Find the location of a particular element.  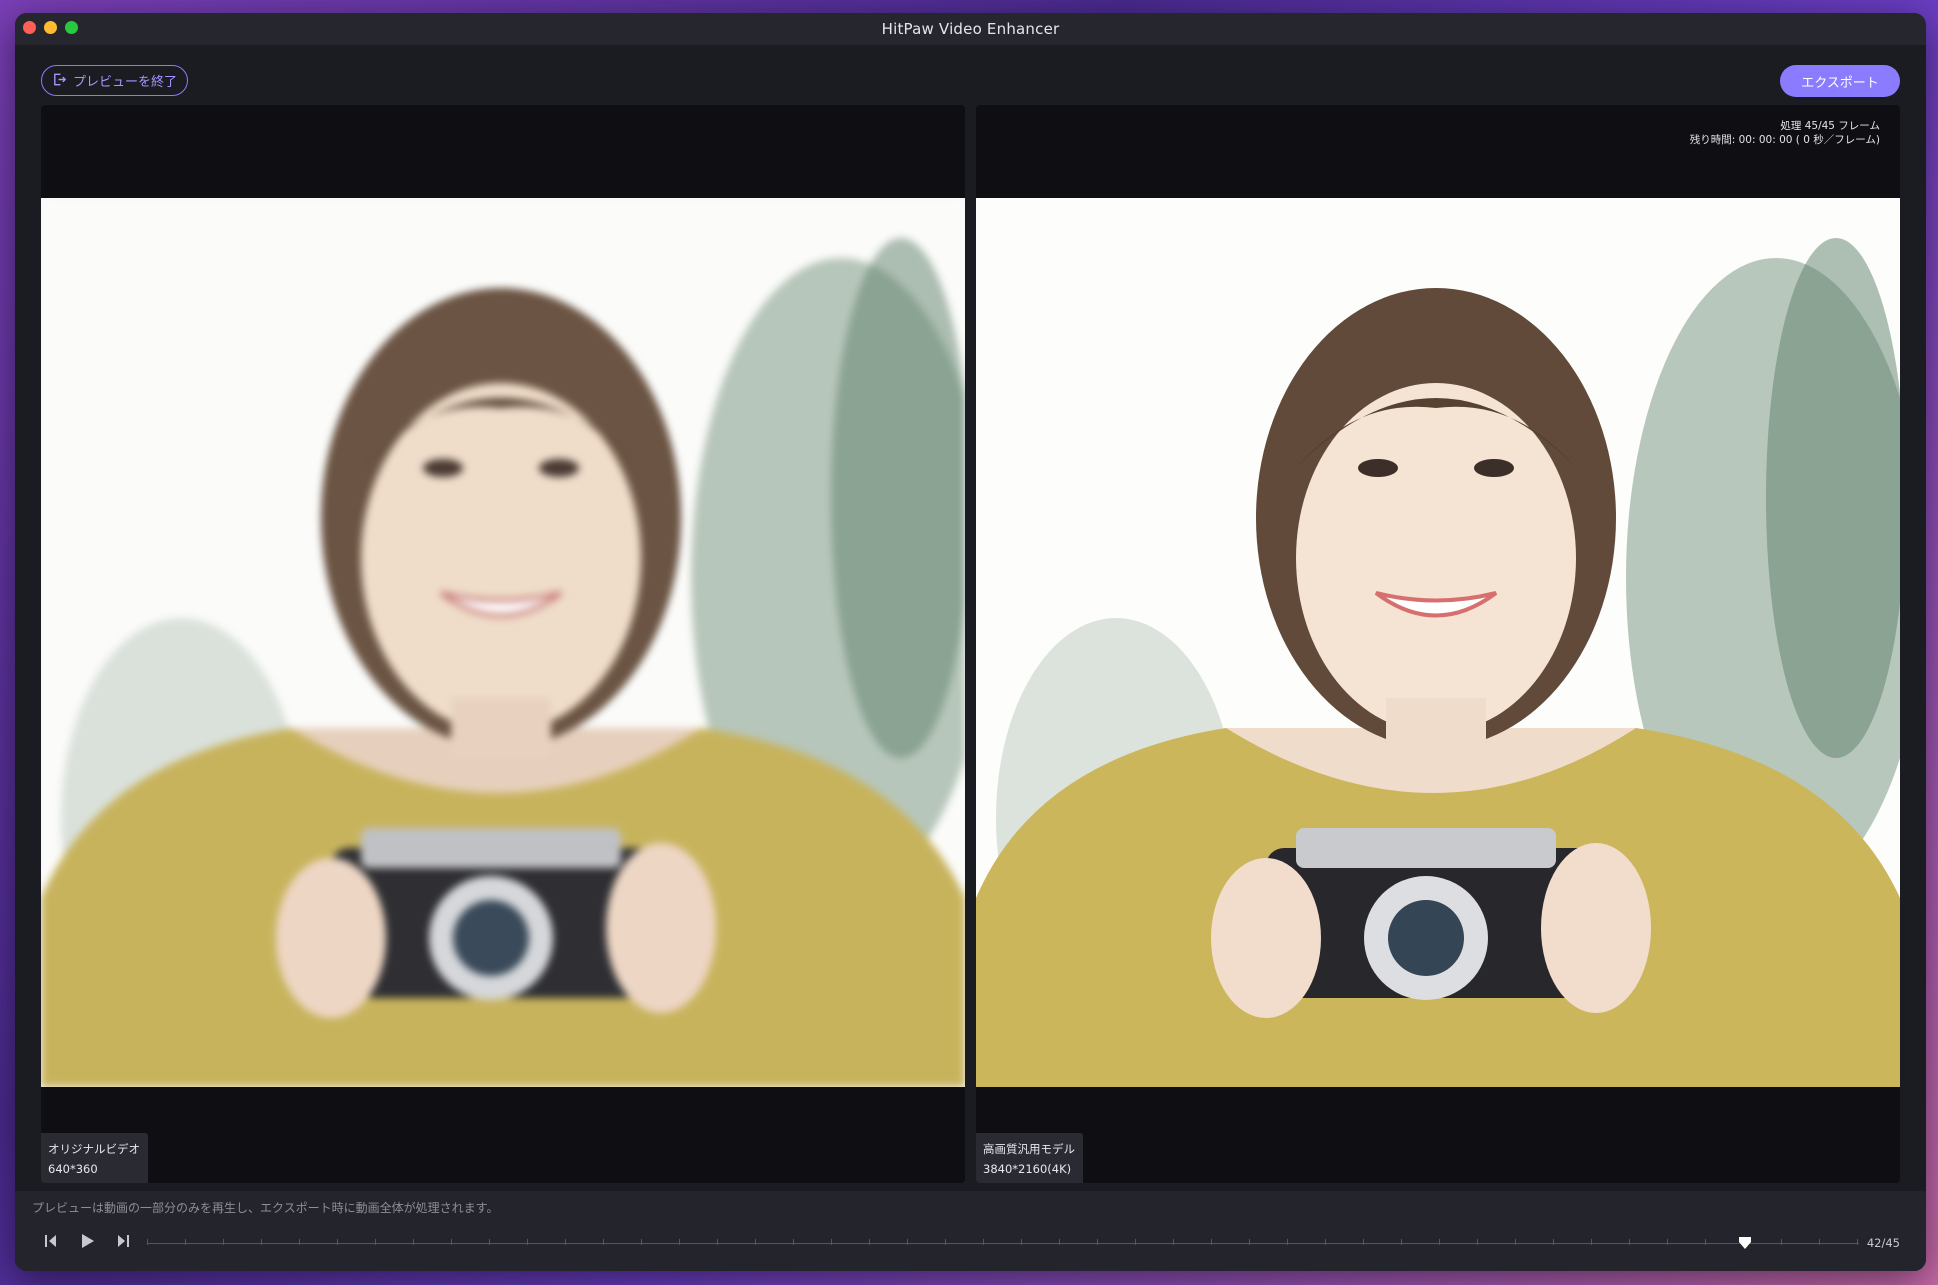

playback-bar: プレビューは動画の一部分のみを再生し、エクスポート時に動画全体が処理されます。 is located at coordinates (970, 1231).